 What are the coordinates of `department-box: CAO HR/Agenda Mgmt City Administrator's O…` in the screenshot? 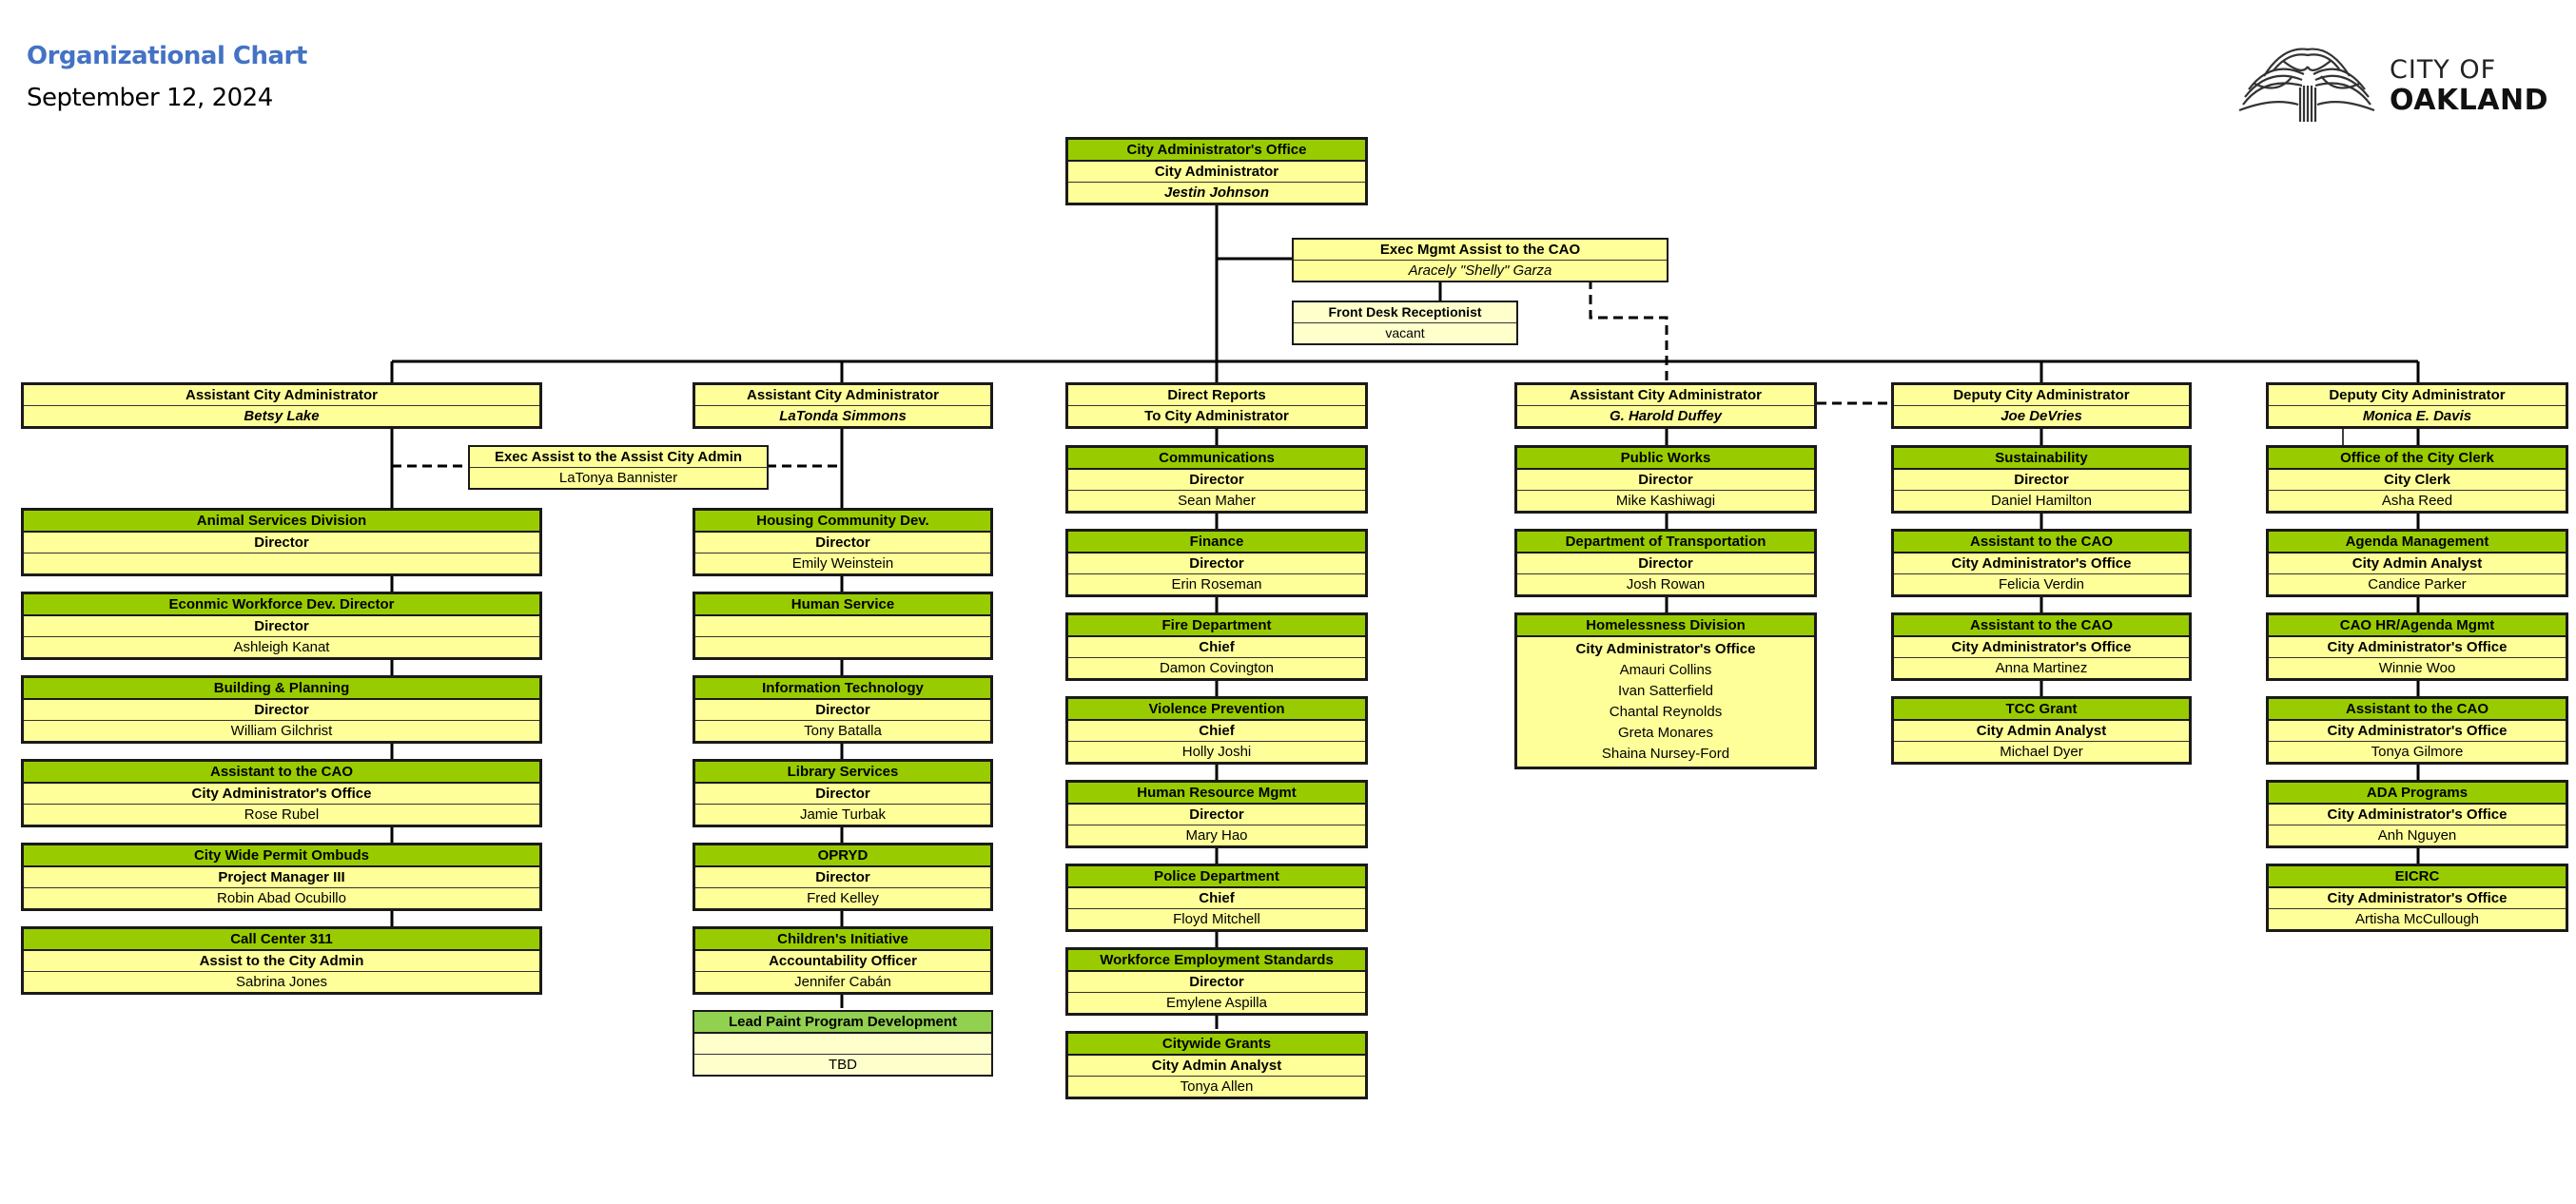 It's located at (2417, 646).